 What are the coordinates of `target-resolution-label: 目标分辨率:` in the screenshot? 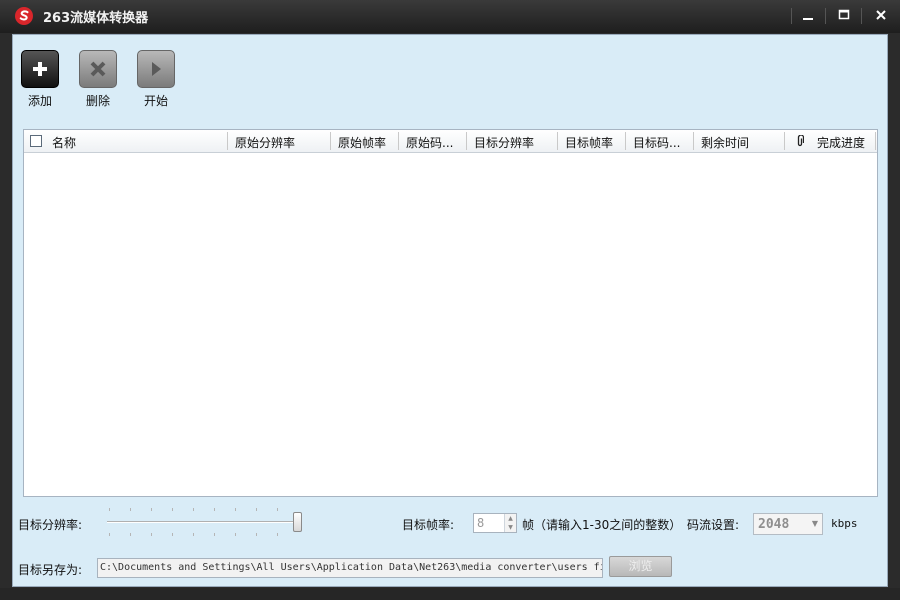 It's located at (50, 525).